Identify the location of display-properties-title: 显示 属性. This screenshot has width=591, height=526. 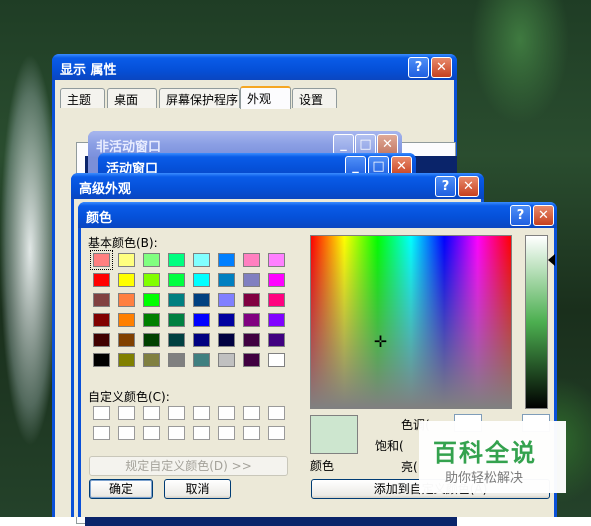
(88, 70).